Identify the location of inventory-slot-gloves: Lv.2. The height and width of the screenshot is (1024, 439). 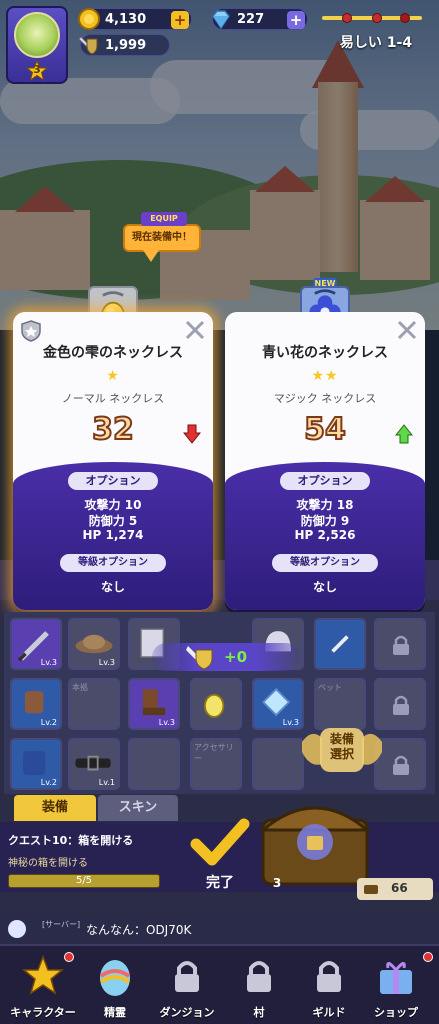
(36, 704).